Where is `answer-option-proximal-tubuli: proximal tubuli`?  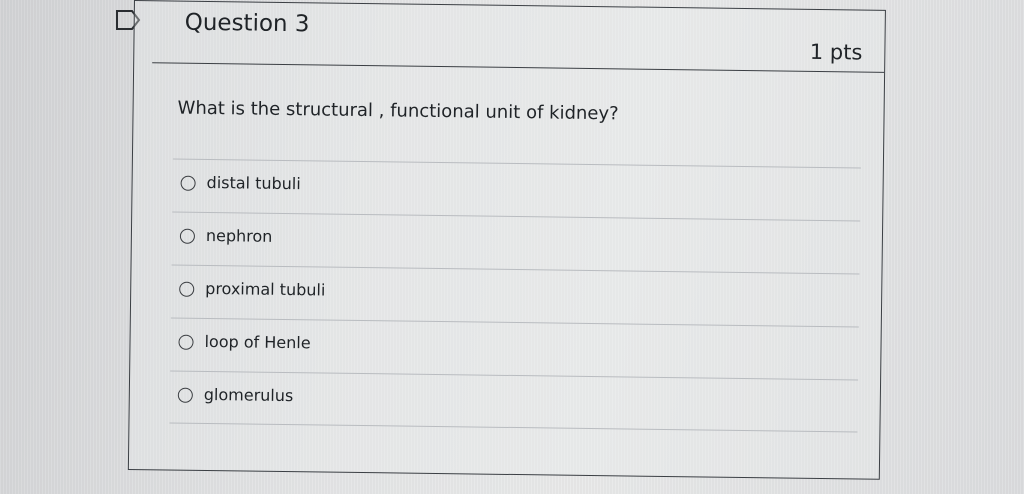
answer-option-proximal-tubuli: proximal tubuli is located at coordinates (515, 295).